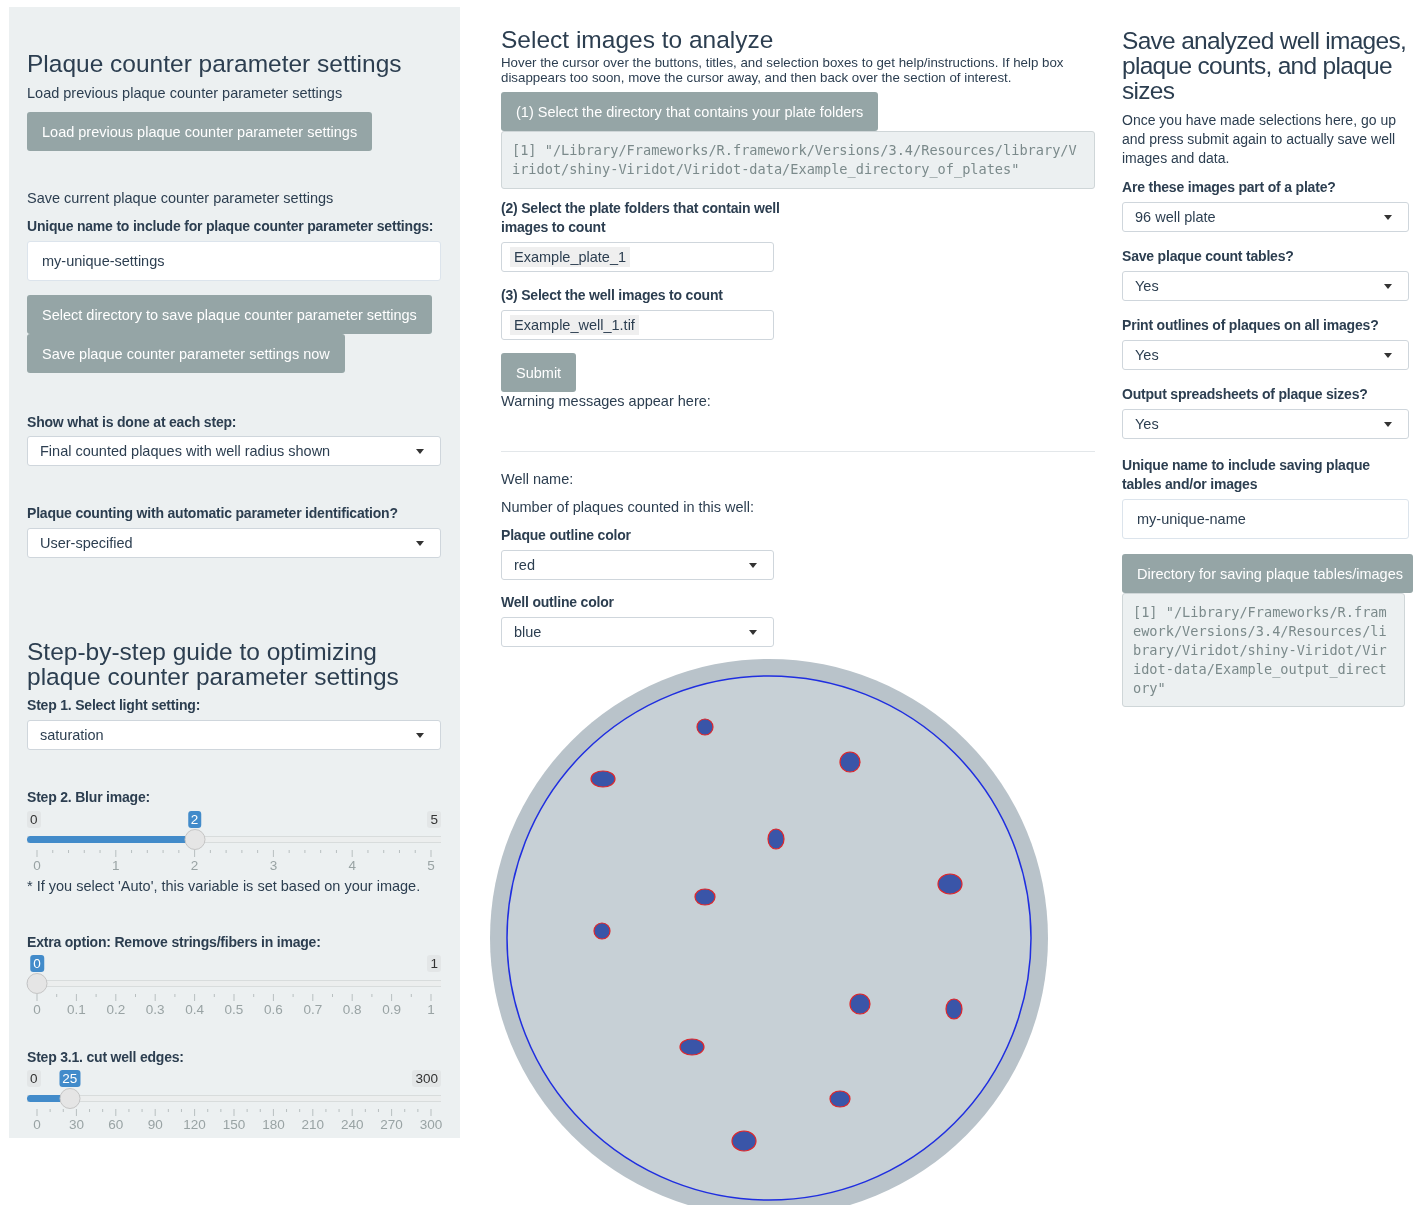  I want to click on body-text: Once you have made selections here, go up and press submit again to actually save well images and data., so click(1259, 139).